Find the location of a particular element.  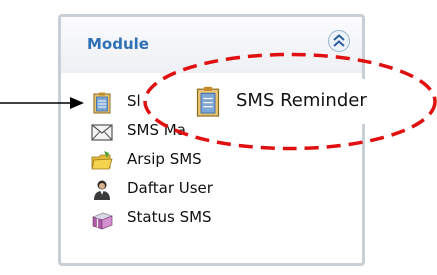

menu-item-daftar-user: Daftar User is located at coordinates (220, 190).